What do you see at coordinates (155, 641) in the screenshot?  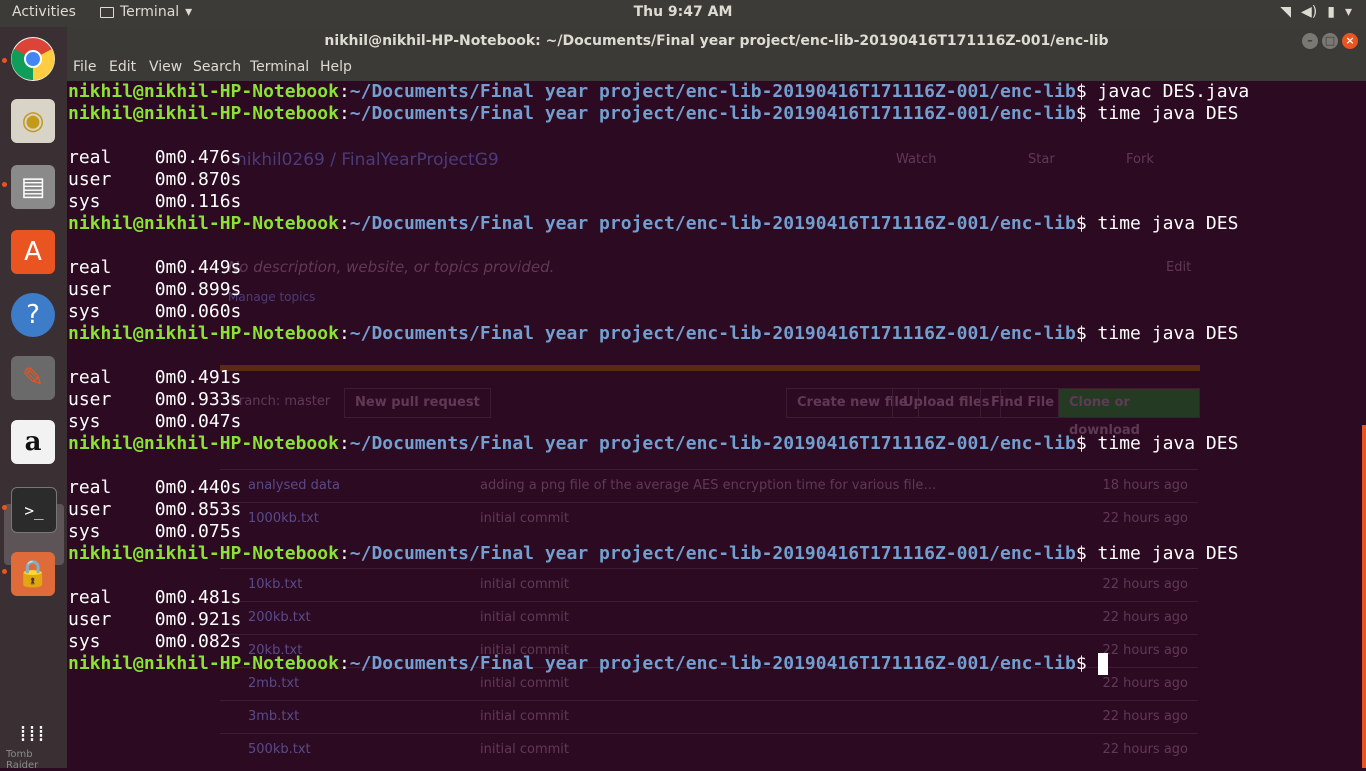 I see `time-sys-line: sys 0m0.082s` at bounding box center [155, 641].